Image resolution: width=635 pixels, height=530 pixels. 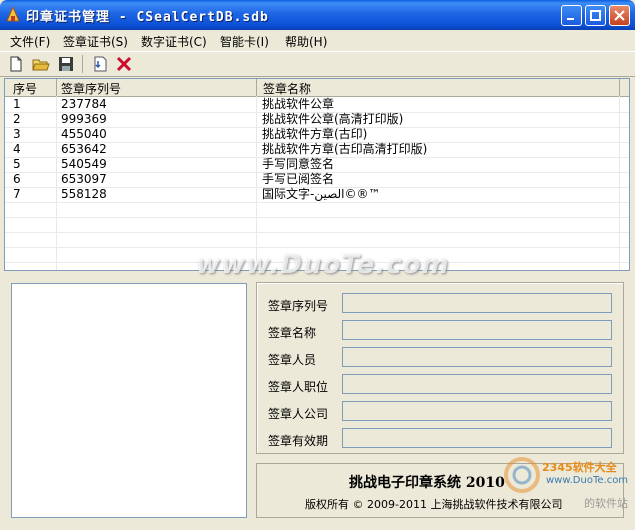 I want to click on toolbar, so click(x=317, y=64).